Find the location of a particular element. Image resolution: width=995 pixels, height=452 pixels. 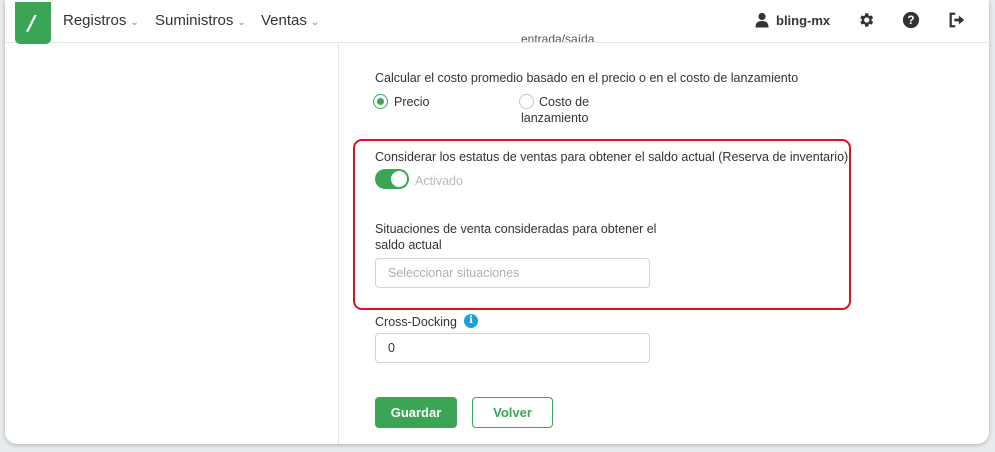

nav-item-ventas: Ventas ⌄ is located at coordinates (290, 20).